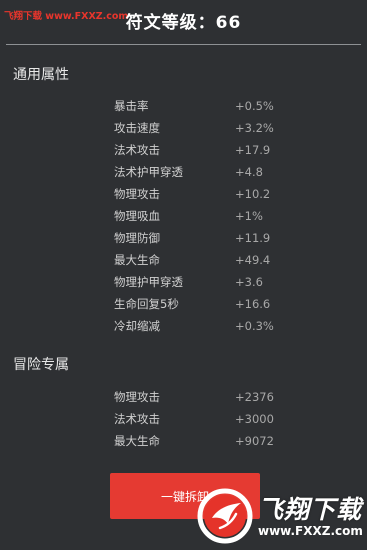 The height and width of the screenshot is (550, 367). What do you see at coordinates (310, 509) in the screenshot?
I see `brand-name: 飞翔下载` at bounding box center [310, 509].